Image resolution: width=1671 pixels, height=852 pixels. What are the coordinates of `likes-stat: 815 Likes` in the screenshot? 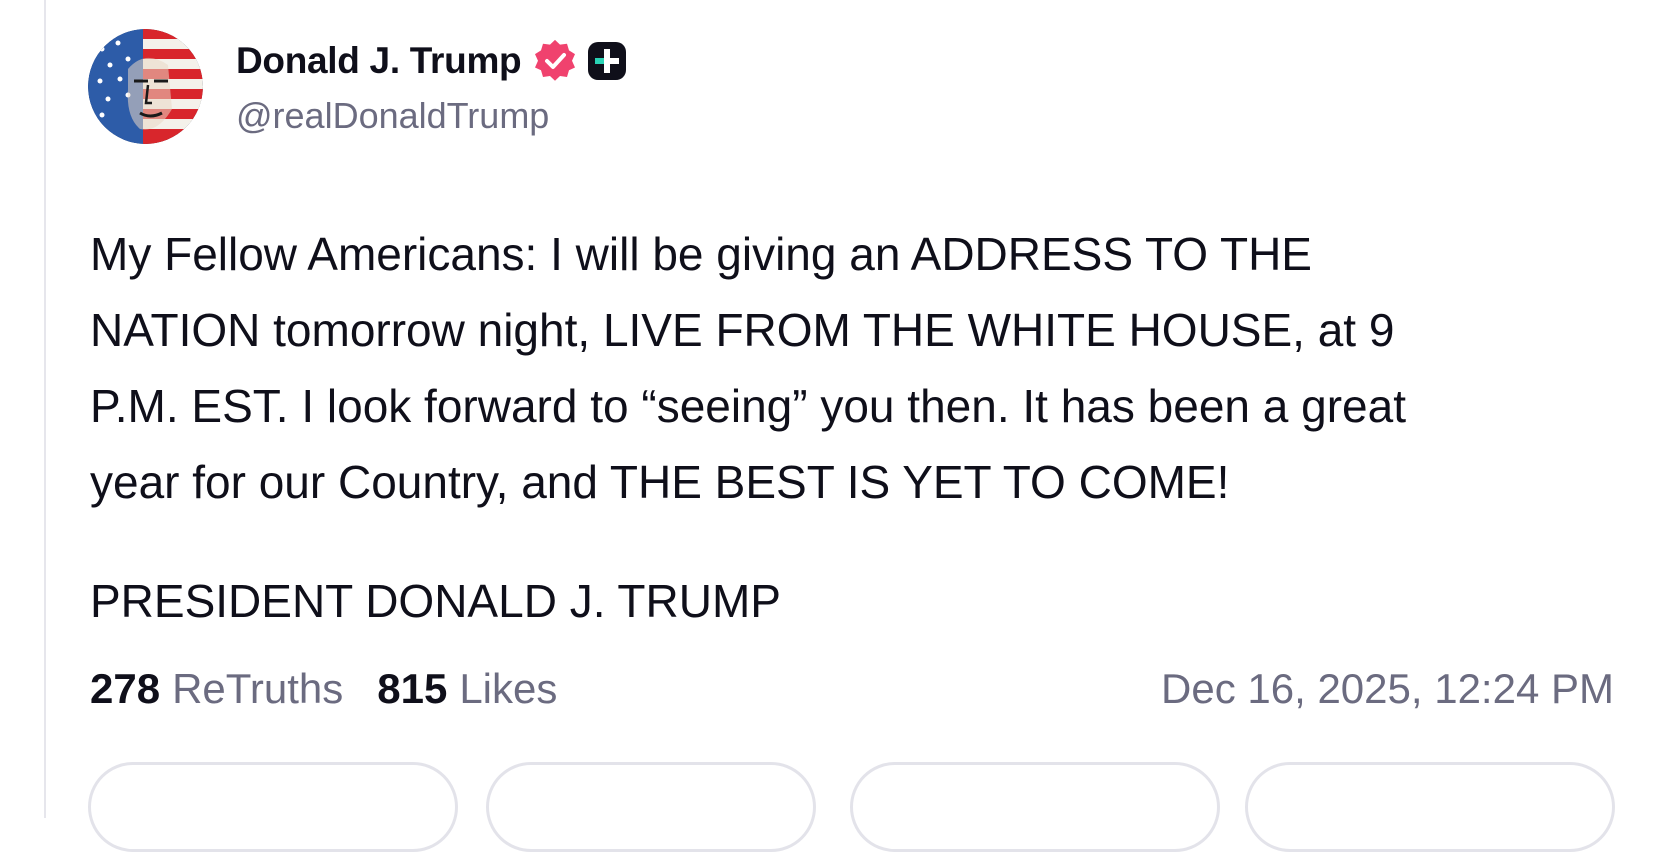 It's located at (467, 689).